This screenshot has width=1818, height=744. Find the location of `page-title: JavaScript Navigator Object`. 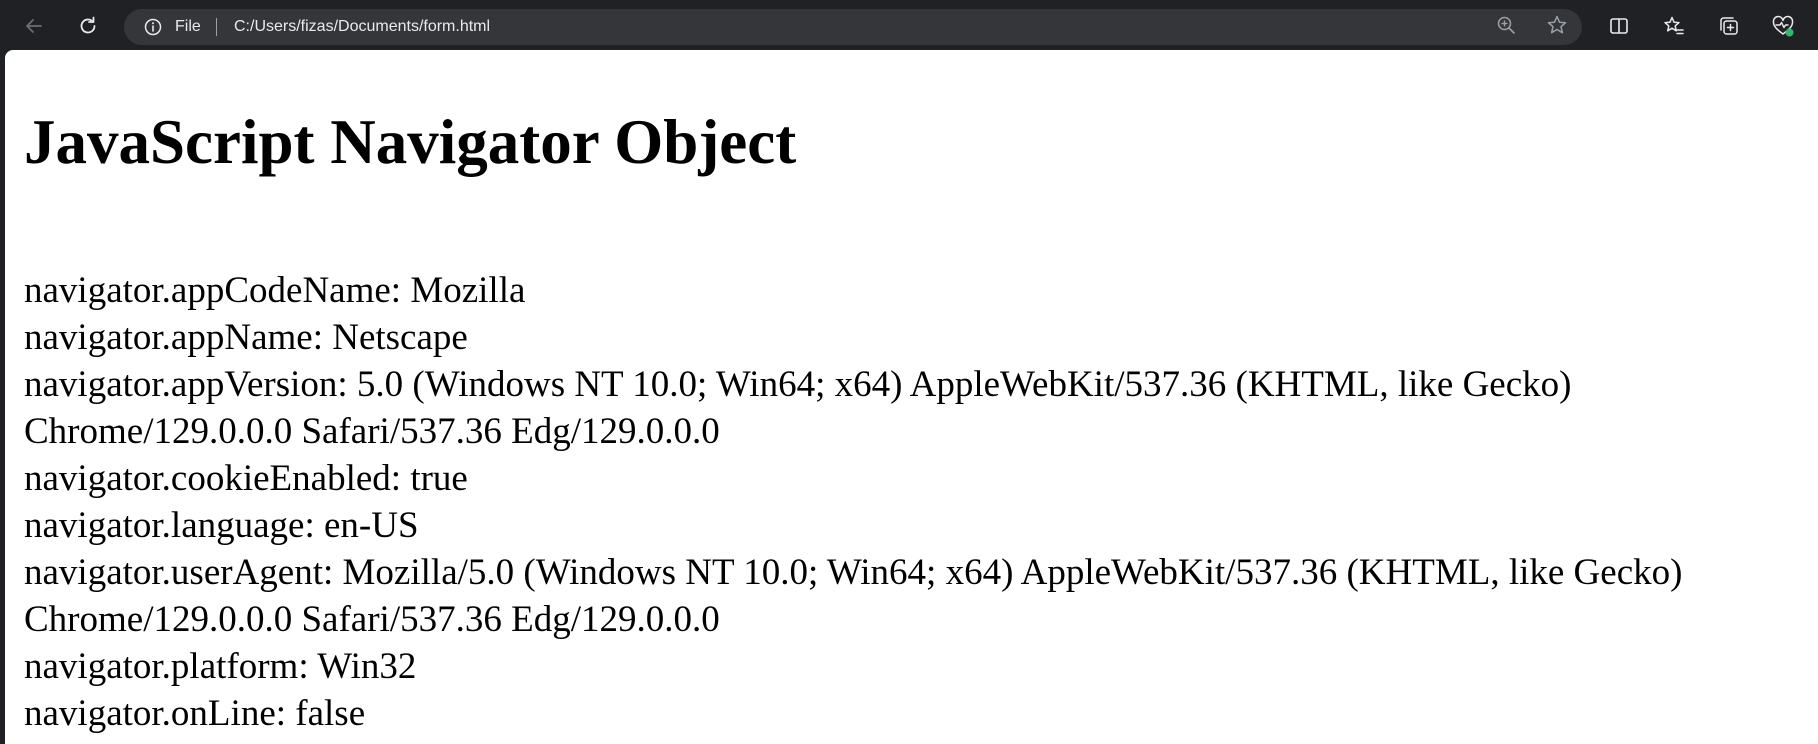

page-title: JavaScript Navigator Object is located at coordinates (410, 142).